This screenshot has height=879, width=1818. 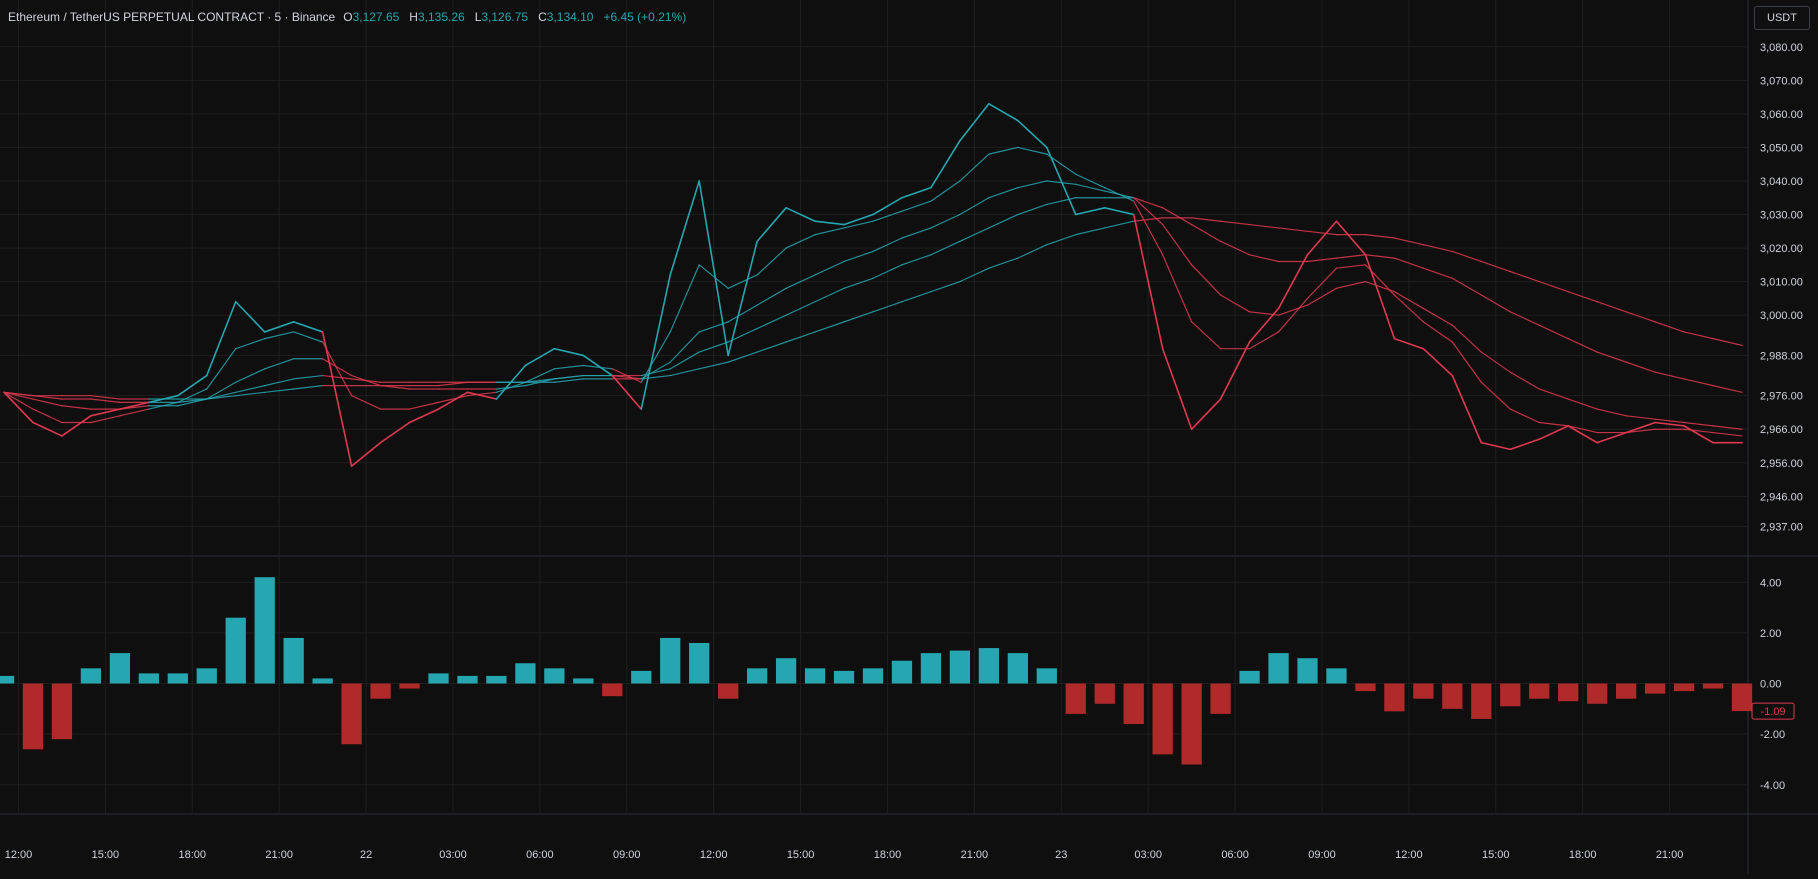 What do you see at coordinates (453, 855) in the screenshot?
I see `time-tick-label: 03:00` at bounding box center [453, 855].